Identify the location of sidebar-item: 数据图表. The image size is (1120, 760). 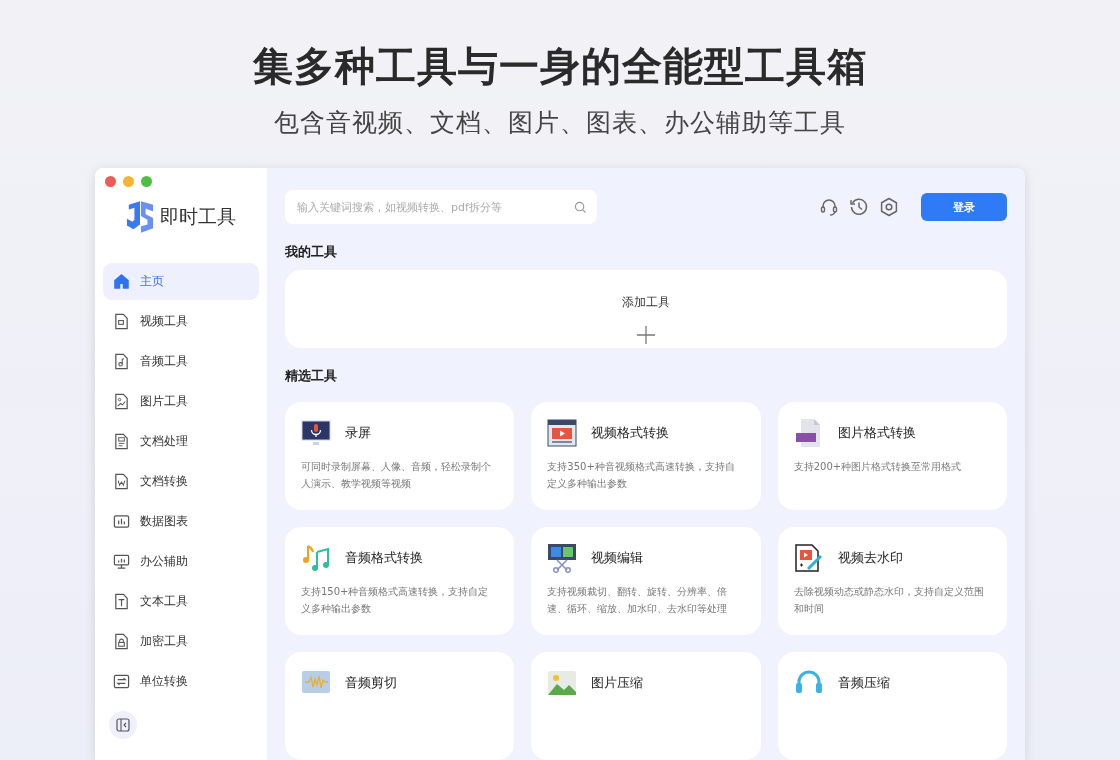
(181, 521).